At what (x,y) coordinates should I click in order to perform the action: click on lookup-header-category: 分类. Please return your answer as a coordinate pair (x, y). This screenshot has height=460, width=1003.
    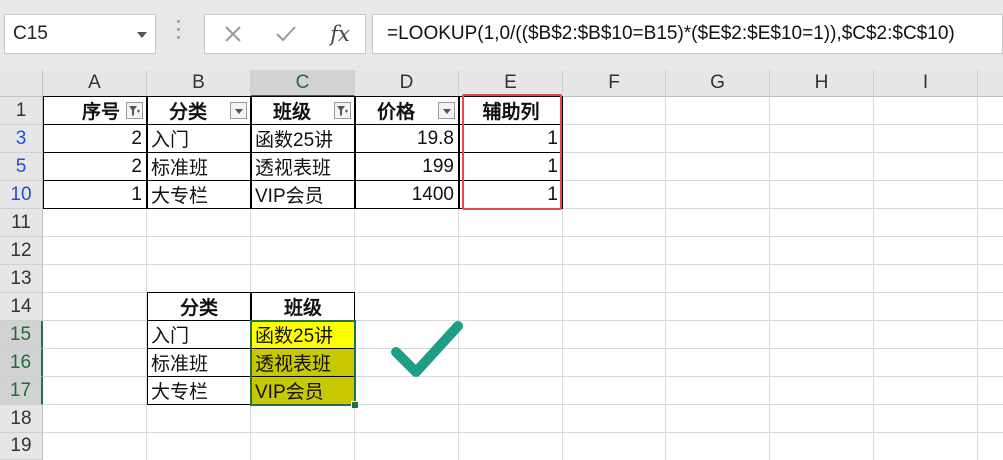
    Looking at the image, I should click on (199, 306).